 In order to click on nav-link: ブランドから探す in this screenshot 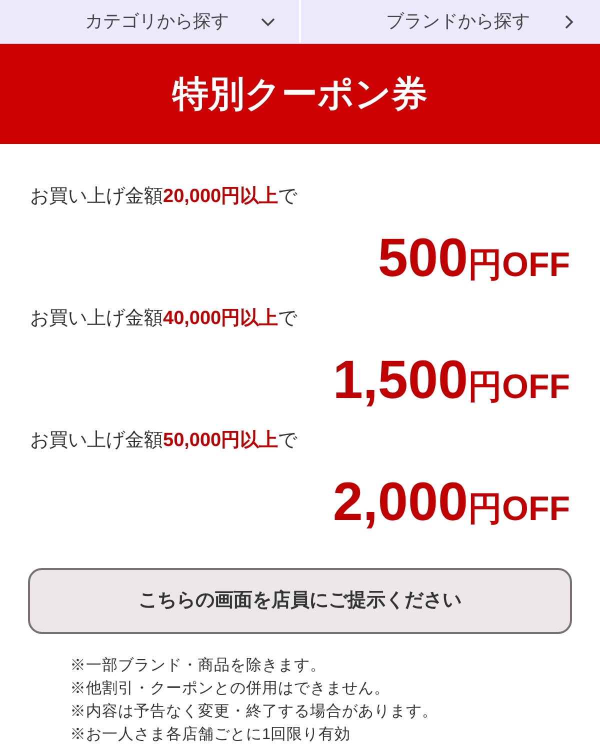, I will do `click(458, 21)`.